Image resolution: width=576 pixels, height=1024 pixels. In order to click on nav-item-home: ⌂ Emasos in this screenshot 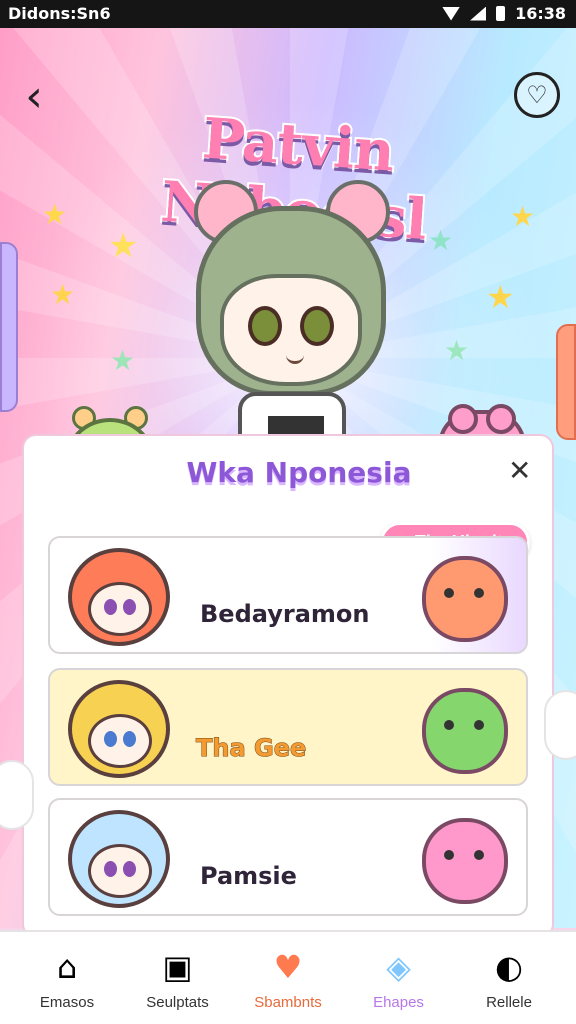, I will do `click(67, 978)`.